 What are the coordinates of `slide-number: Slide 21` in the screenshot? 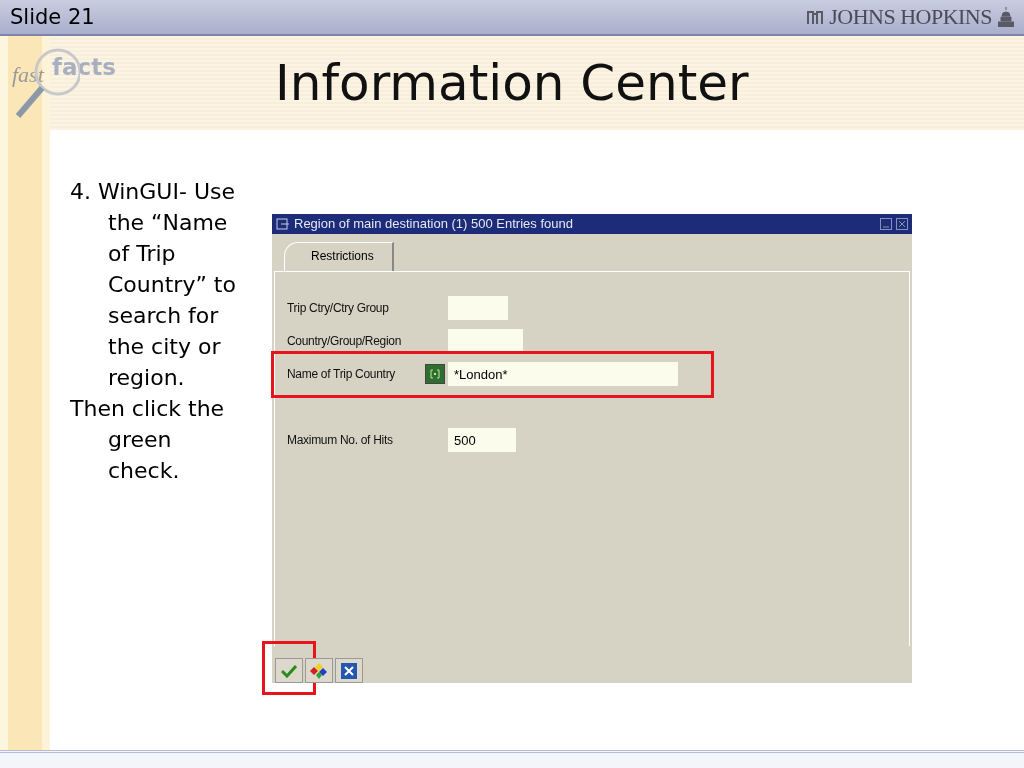 It's located at (52, 17).